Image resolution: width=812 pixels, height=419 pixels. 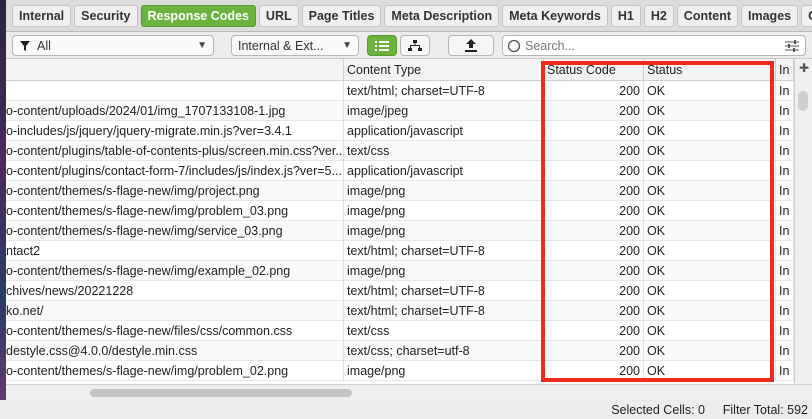 I want to click on export-button, so click(x=471, y=45).